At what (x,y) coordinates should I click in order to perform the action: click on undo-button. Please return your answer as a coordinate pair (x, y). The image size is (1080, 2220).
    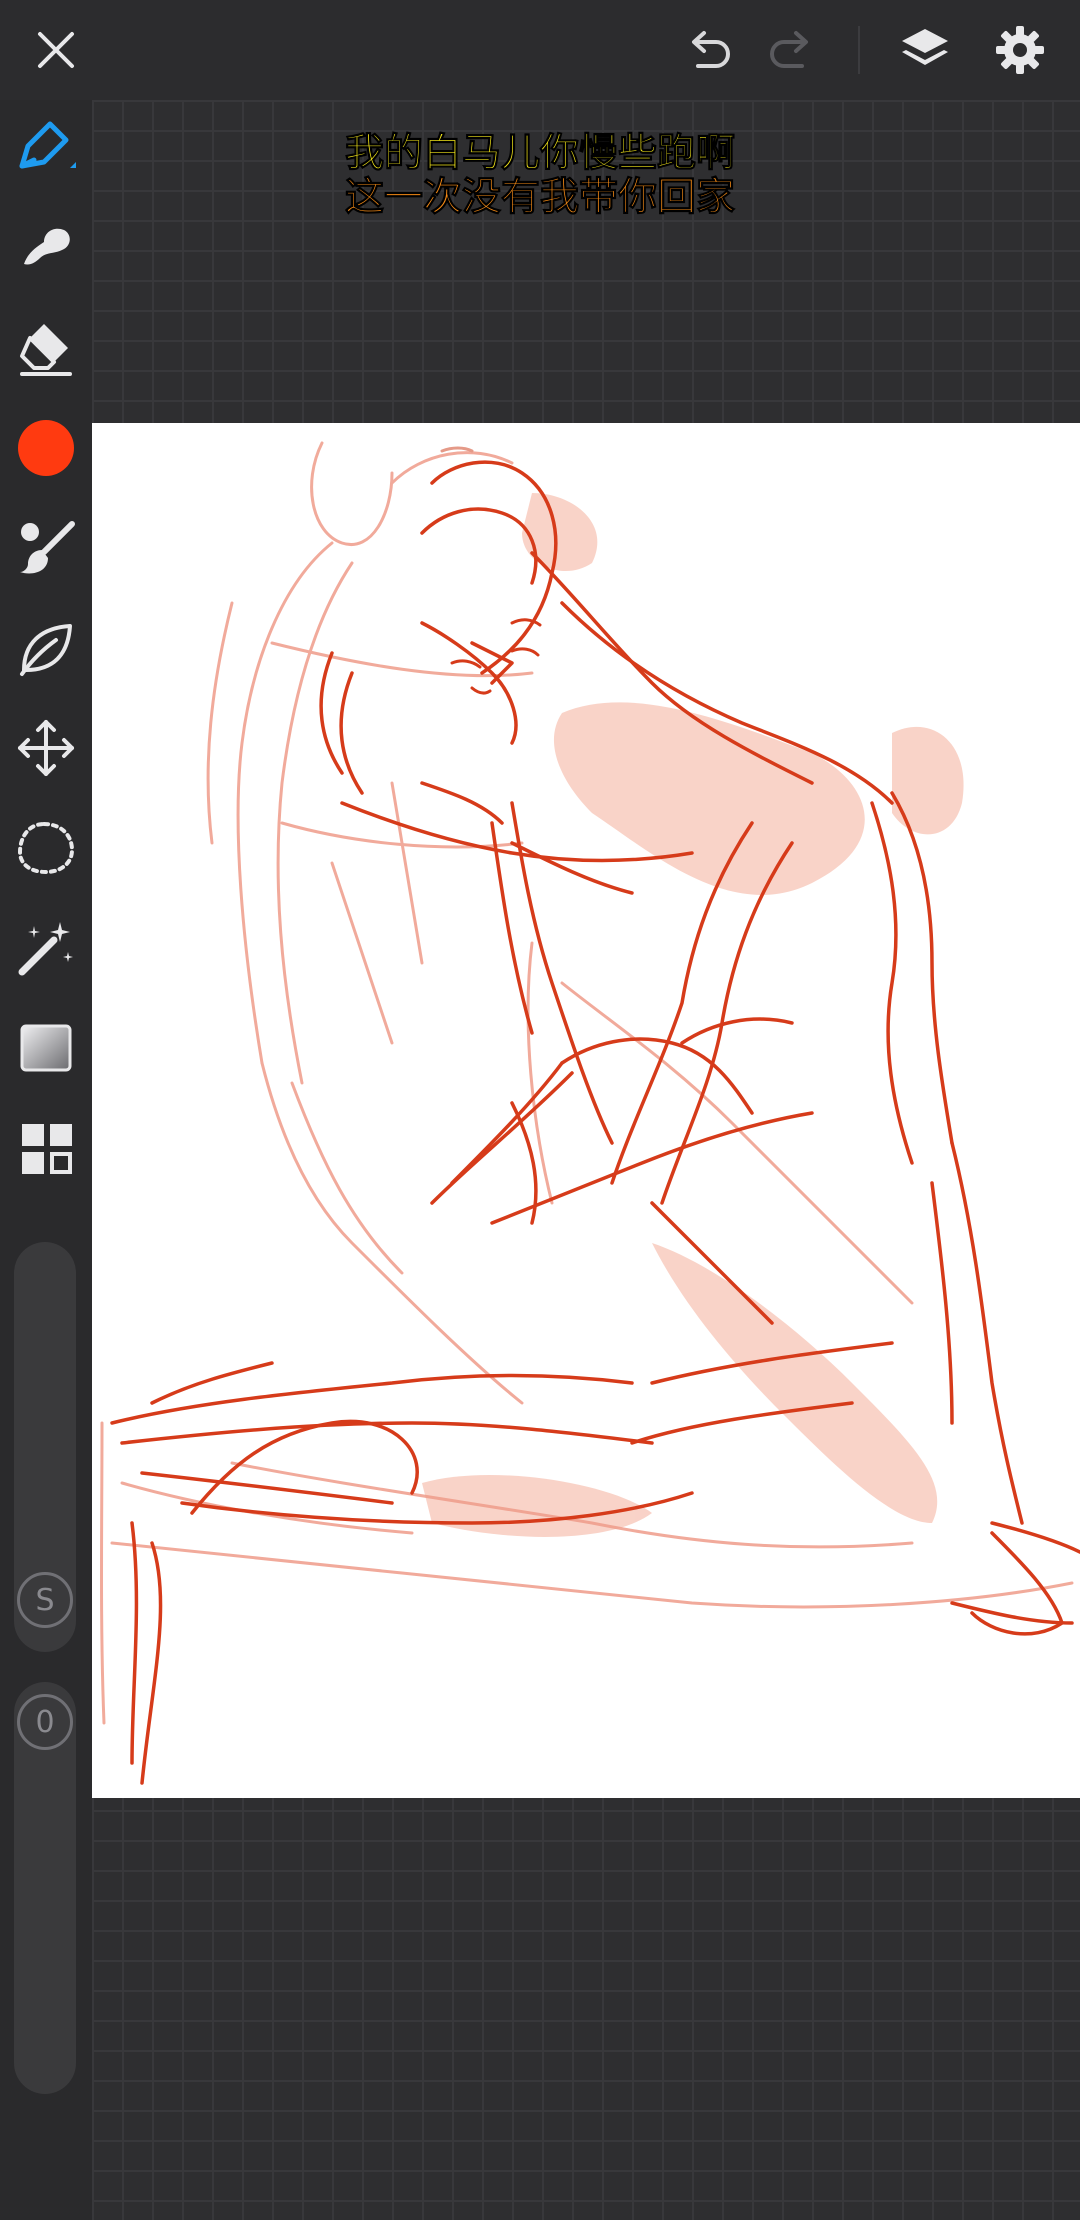
    Looking at the image, I should click on (708, 50).